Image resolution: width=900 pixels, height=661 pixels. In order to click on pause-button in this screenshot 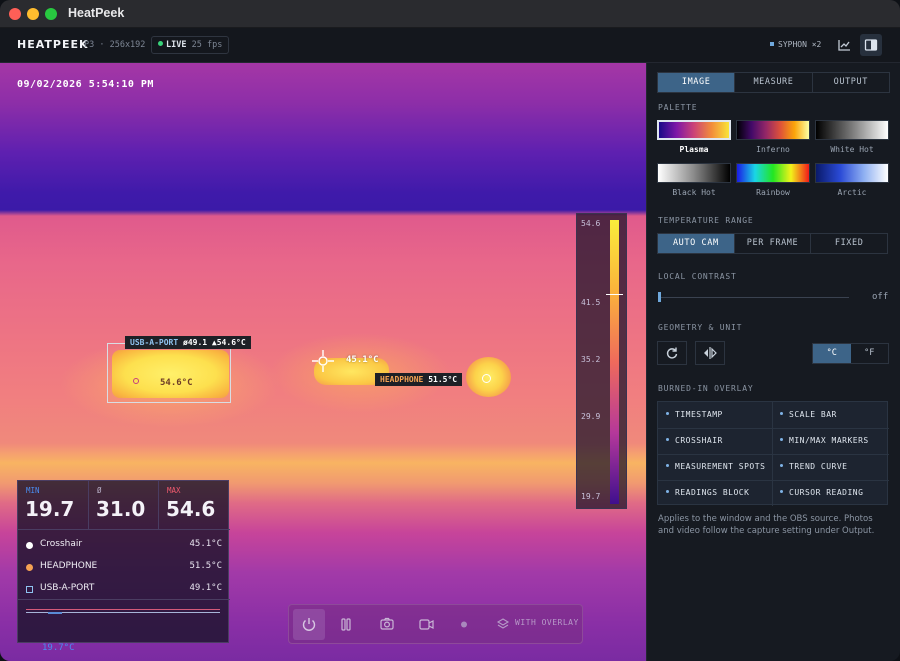, I will do `click(346, 624)`.